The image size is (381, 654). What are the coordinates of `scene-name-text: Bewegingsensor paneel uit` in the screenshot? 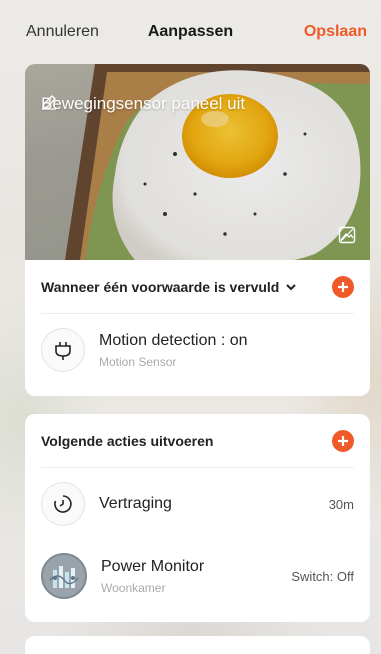 It's located at (143, 103).